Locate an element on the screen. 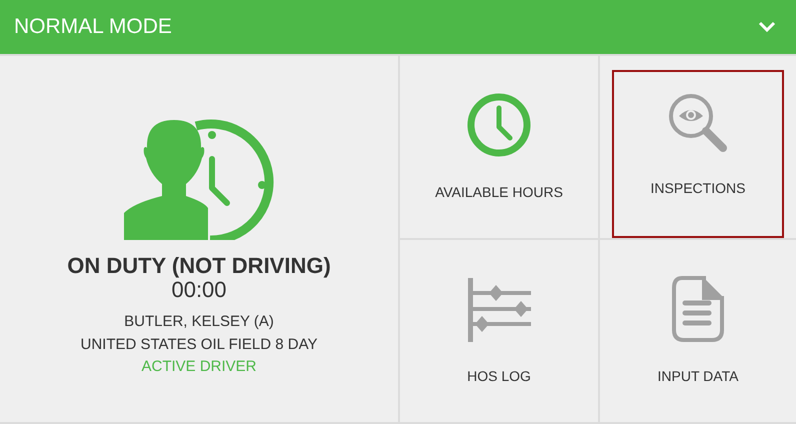 This screenshot has height=424, width=796. ruleset-text: UNITED STATES OIL FIELD 8 DAY is located at coordinates (199, 345).